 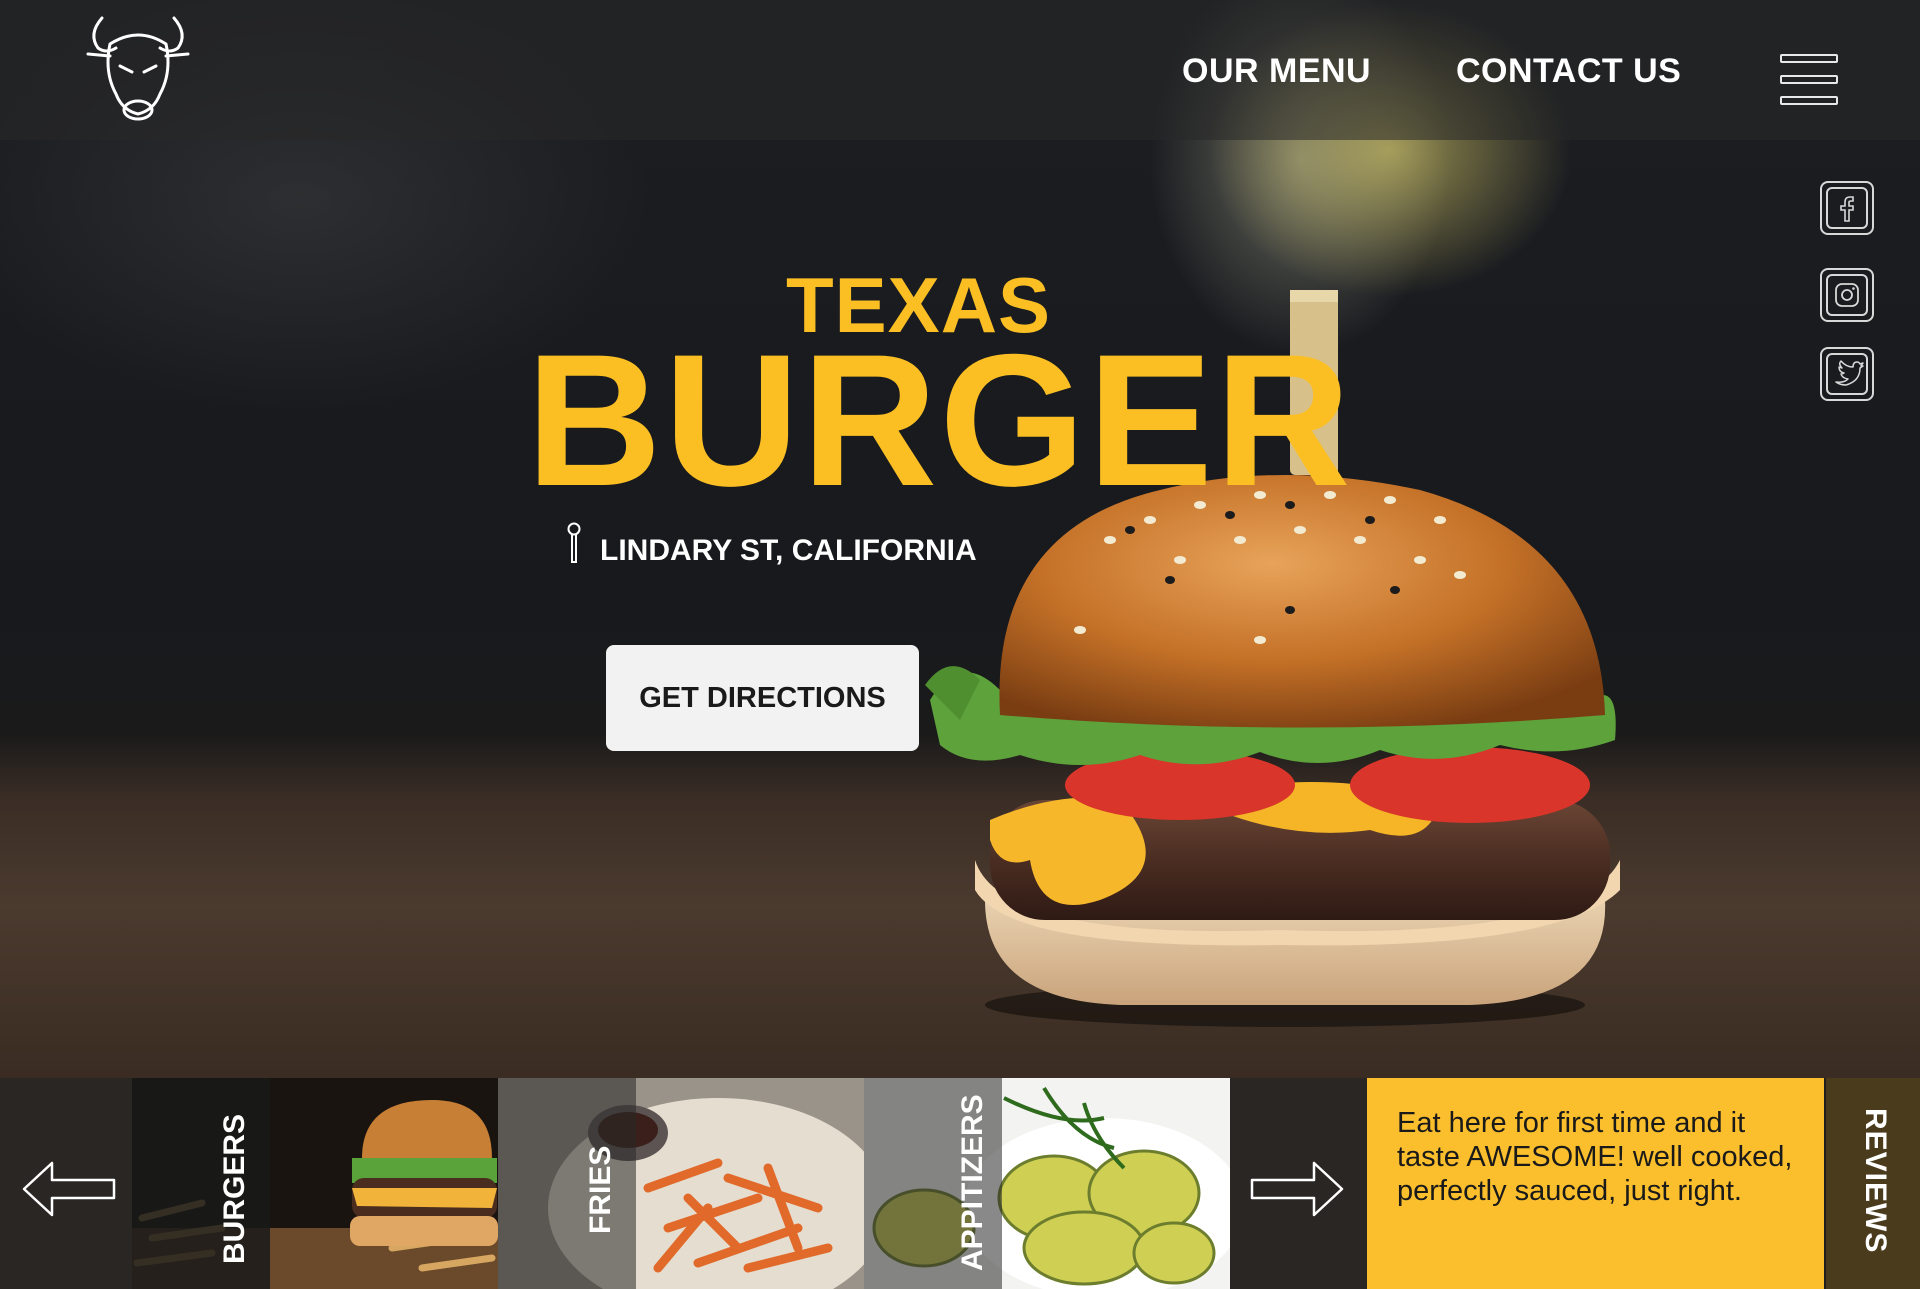 I want to click on category-label: FRIES, so click(x=600, y=1189).